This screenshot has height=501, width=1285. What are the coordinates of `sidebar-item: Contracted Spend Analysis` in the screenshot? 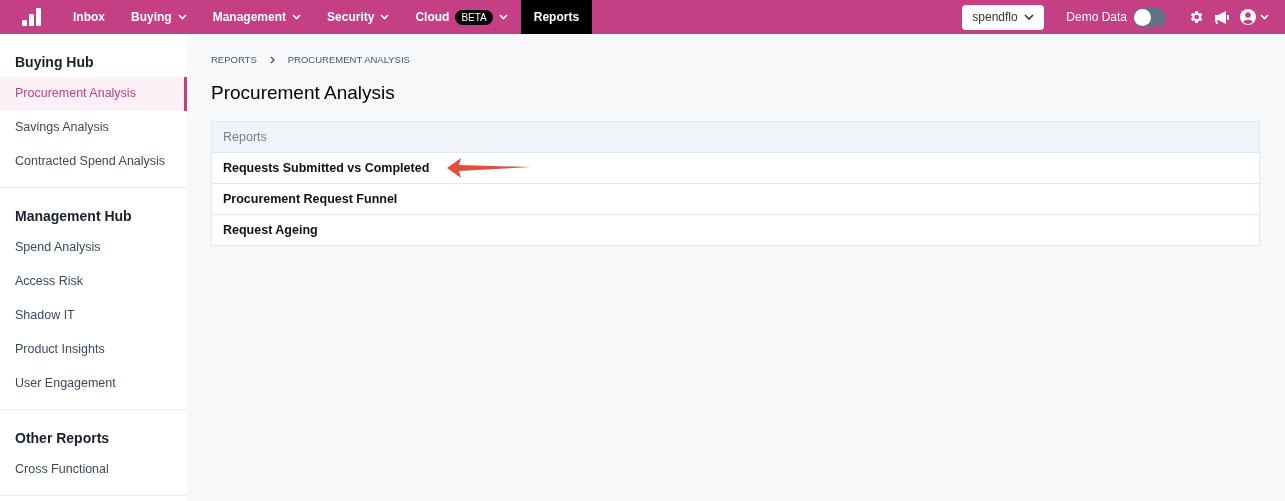 It's located at (93, 162).